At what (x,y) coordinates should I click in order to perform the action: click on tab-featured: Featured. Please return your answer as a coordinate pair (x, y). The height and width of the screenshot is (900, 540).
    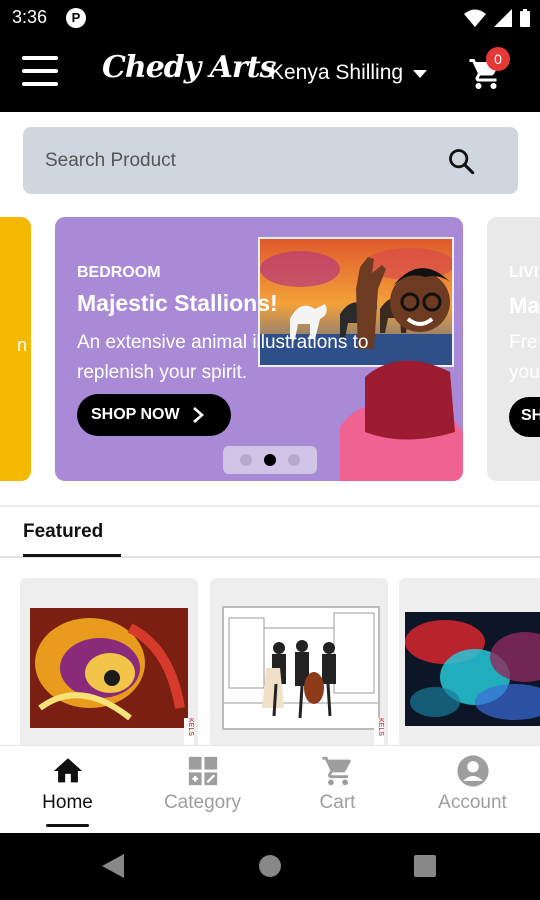
    Looking at the image, I should click on (63, 532).